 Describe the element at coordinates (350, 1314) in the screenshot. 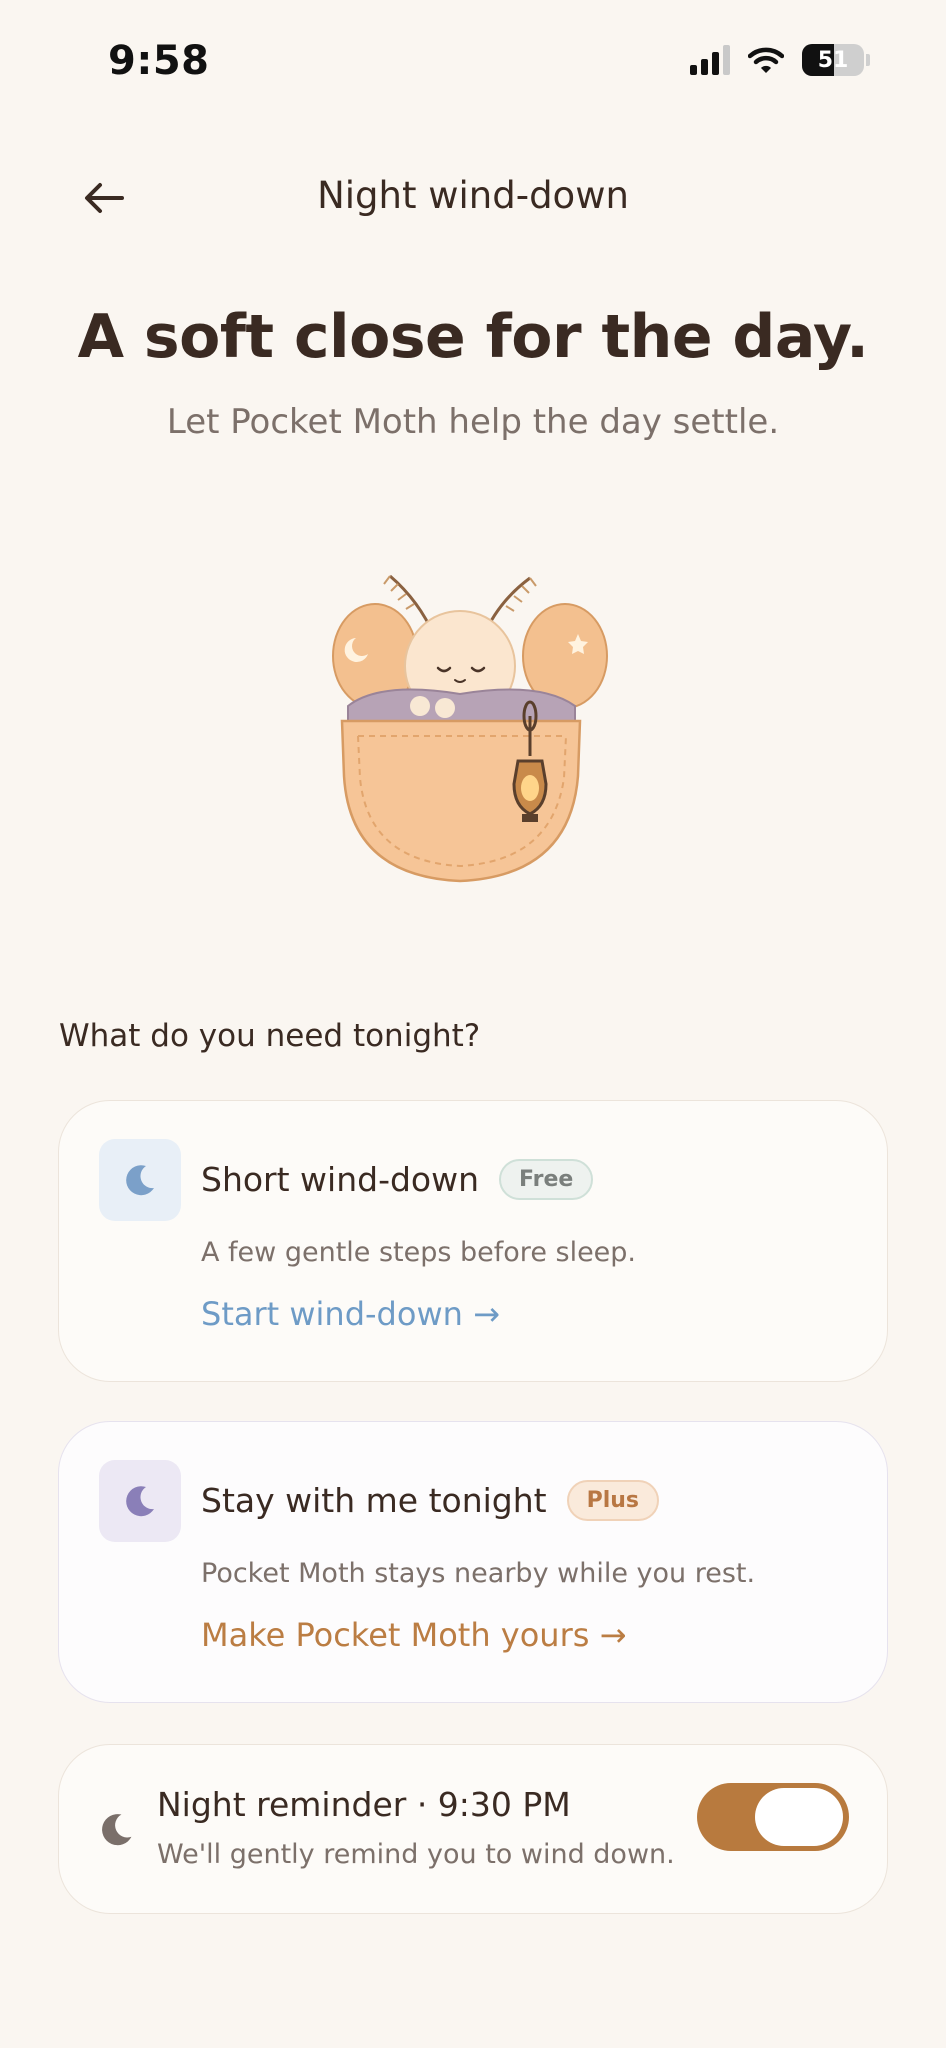

I see `start-wind-down-link: Start wind-down →` at that location.